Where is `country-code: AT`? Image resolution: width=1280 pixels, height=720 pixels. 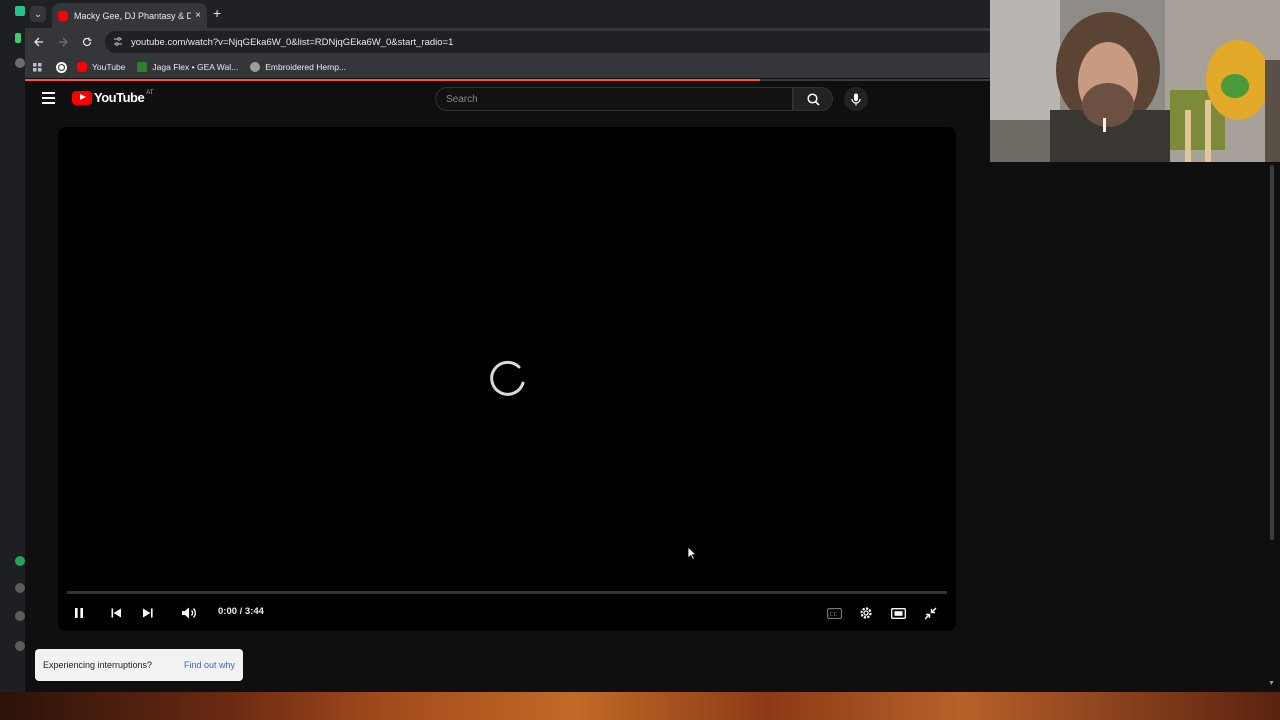 country-code: AT is located at coordinates (150, 92).